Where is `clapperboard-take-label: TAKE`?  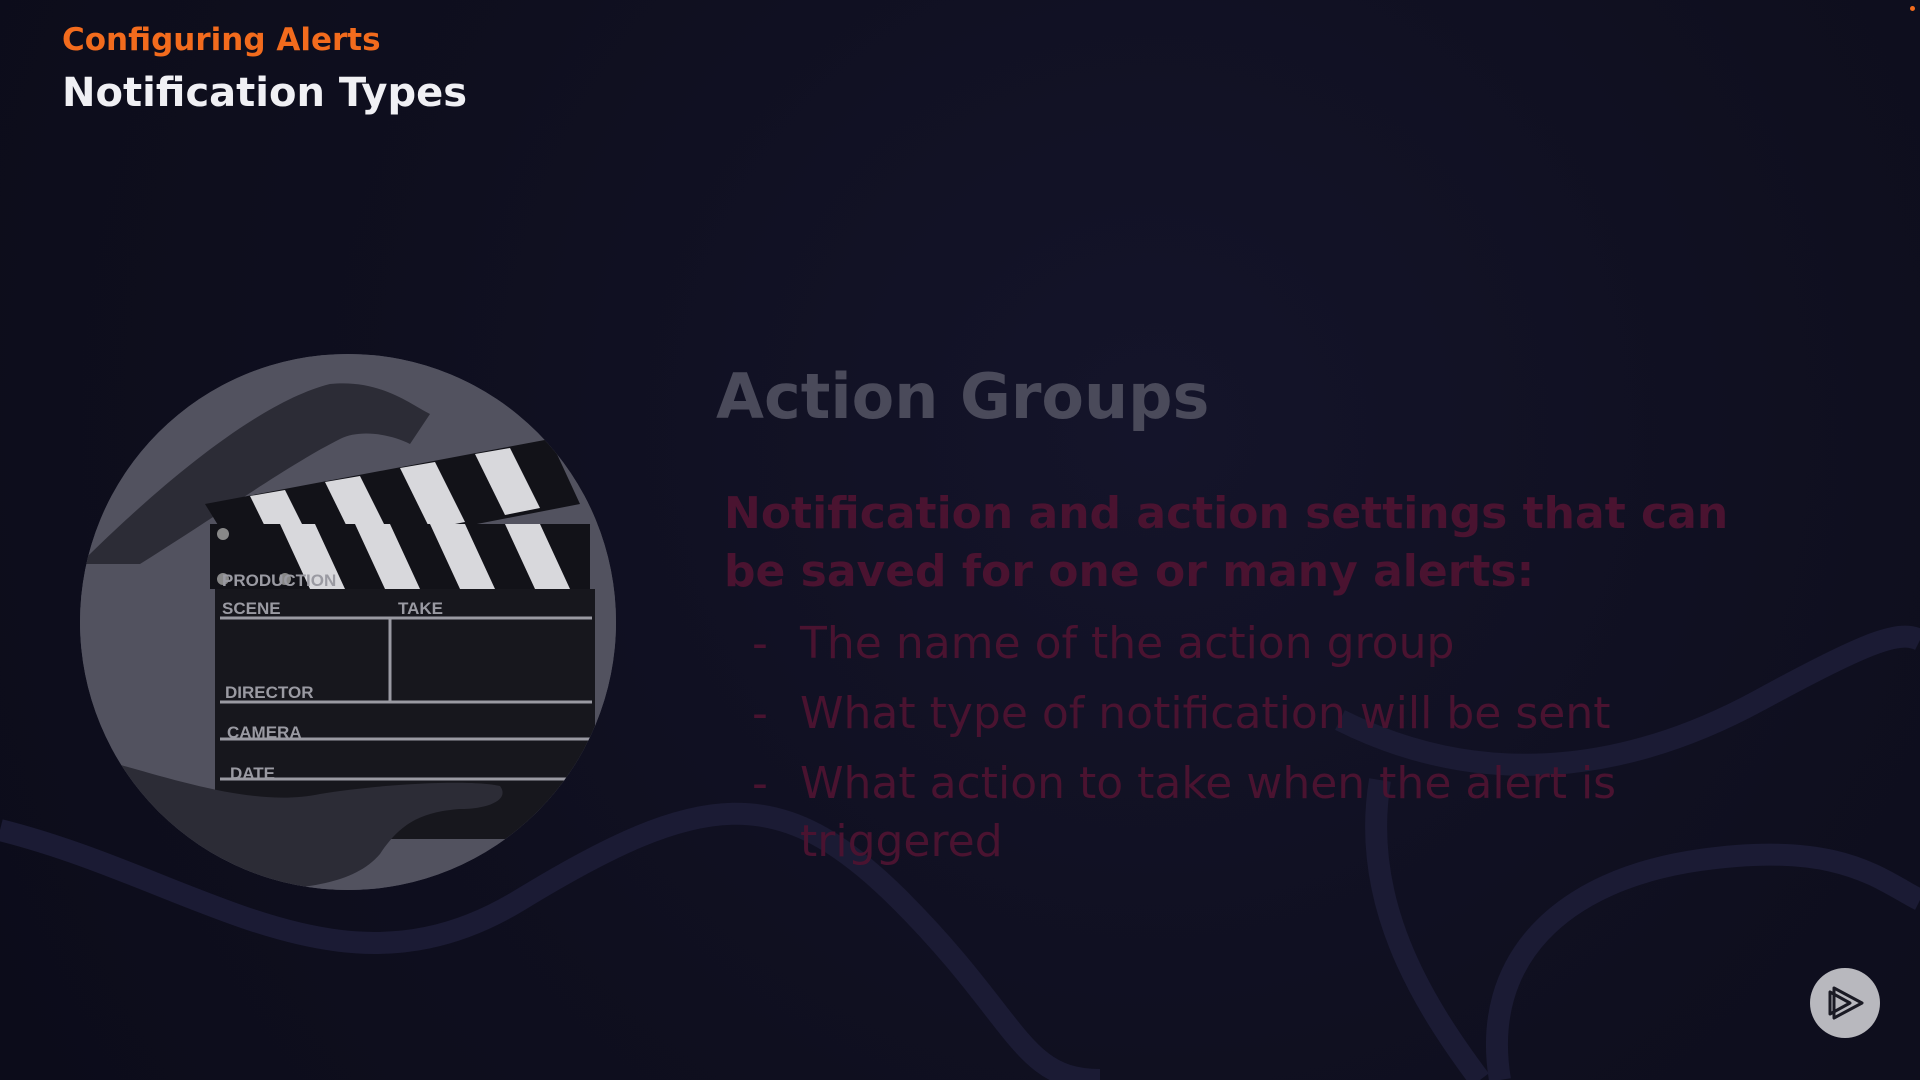 clapperboard-take-label: TAKE is located at coordinates (420, 608).